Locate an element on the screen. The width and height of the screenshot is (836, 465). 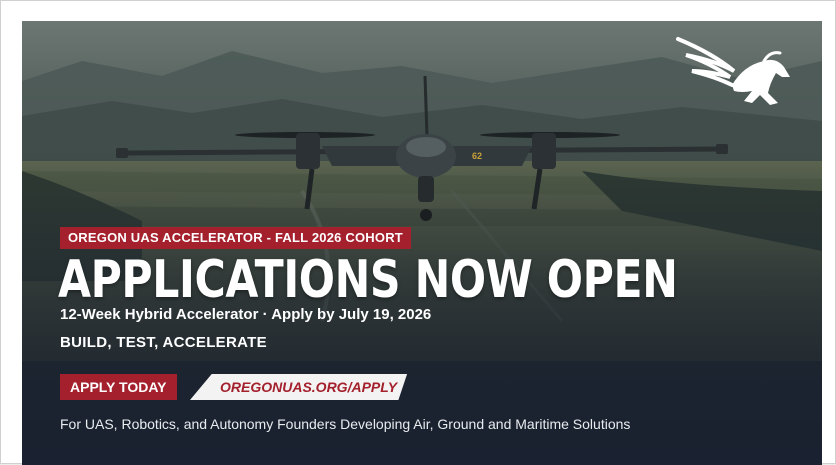
tagline: BUILD, TEST, ACCELERATE is located at coordinates (163, 342).